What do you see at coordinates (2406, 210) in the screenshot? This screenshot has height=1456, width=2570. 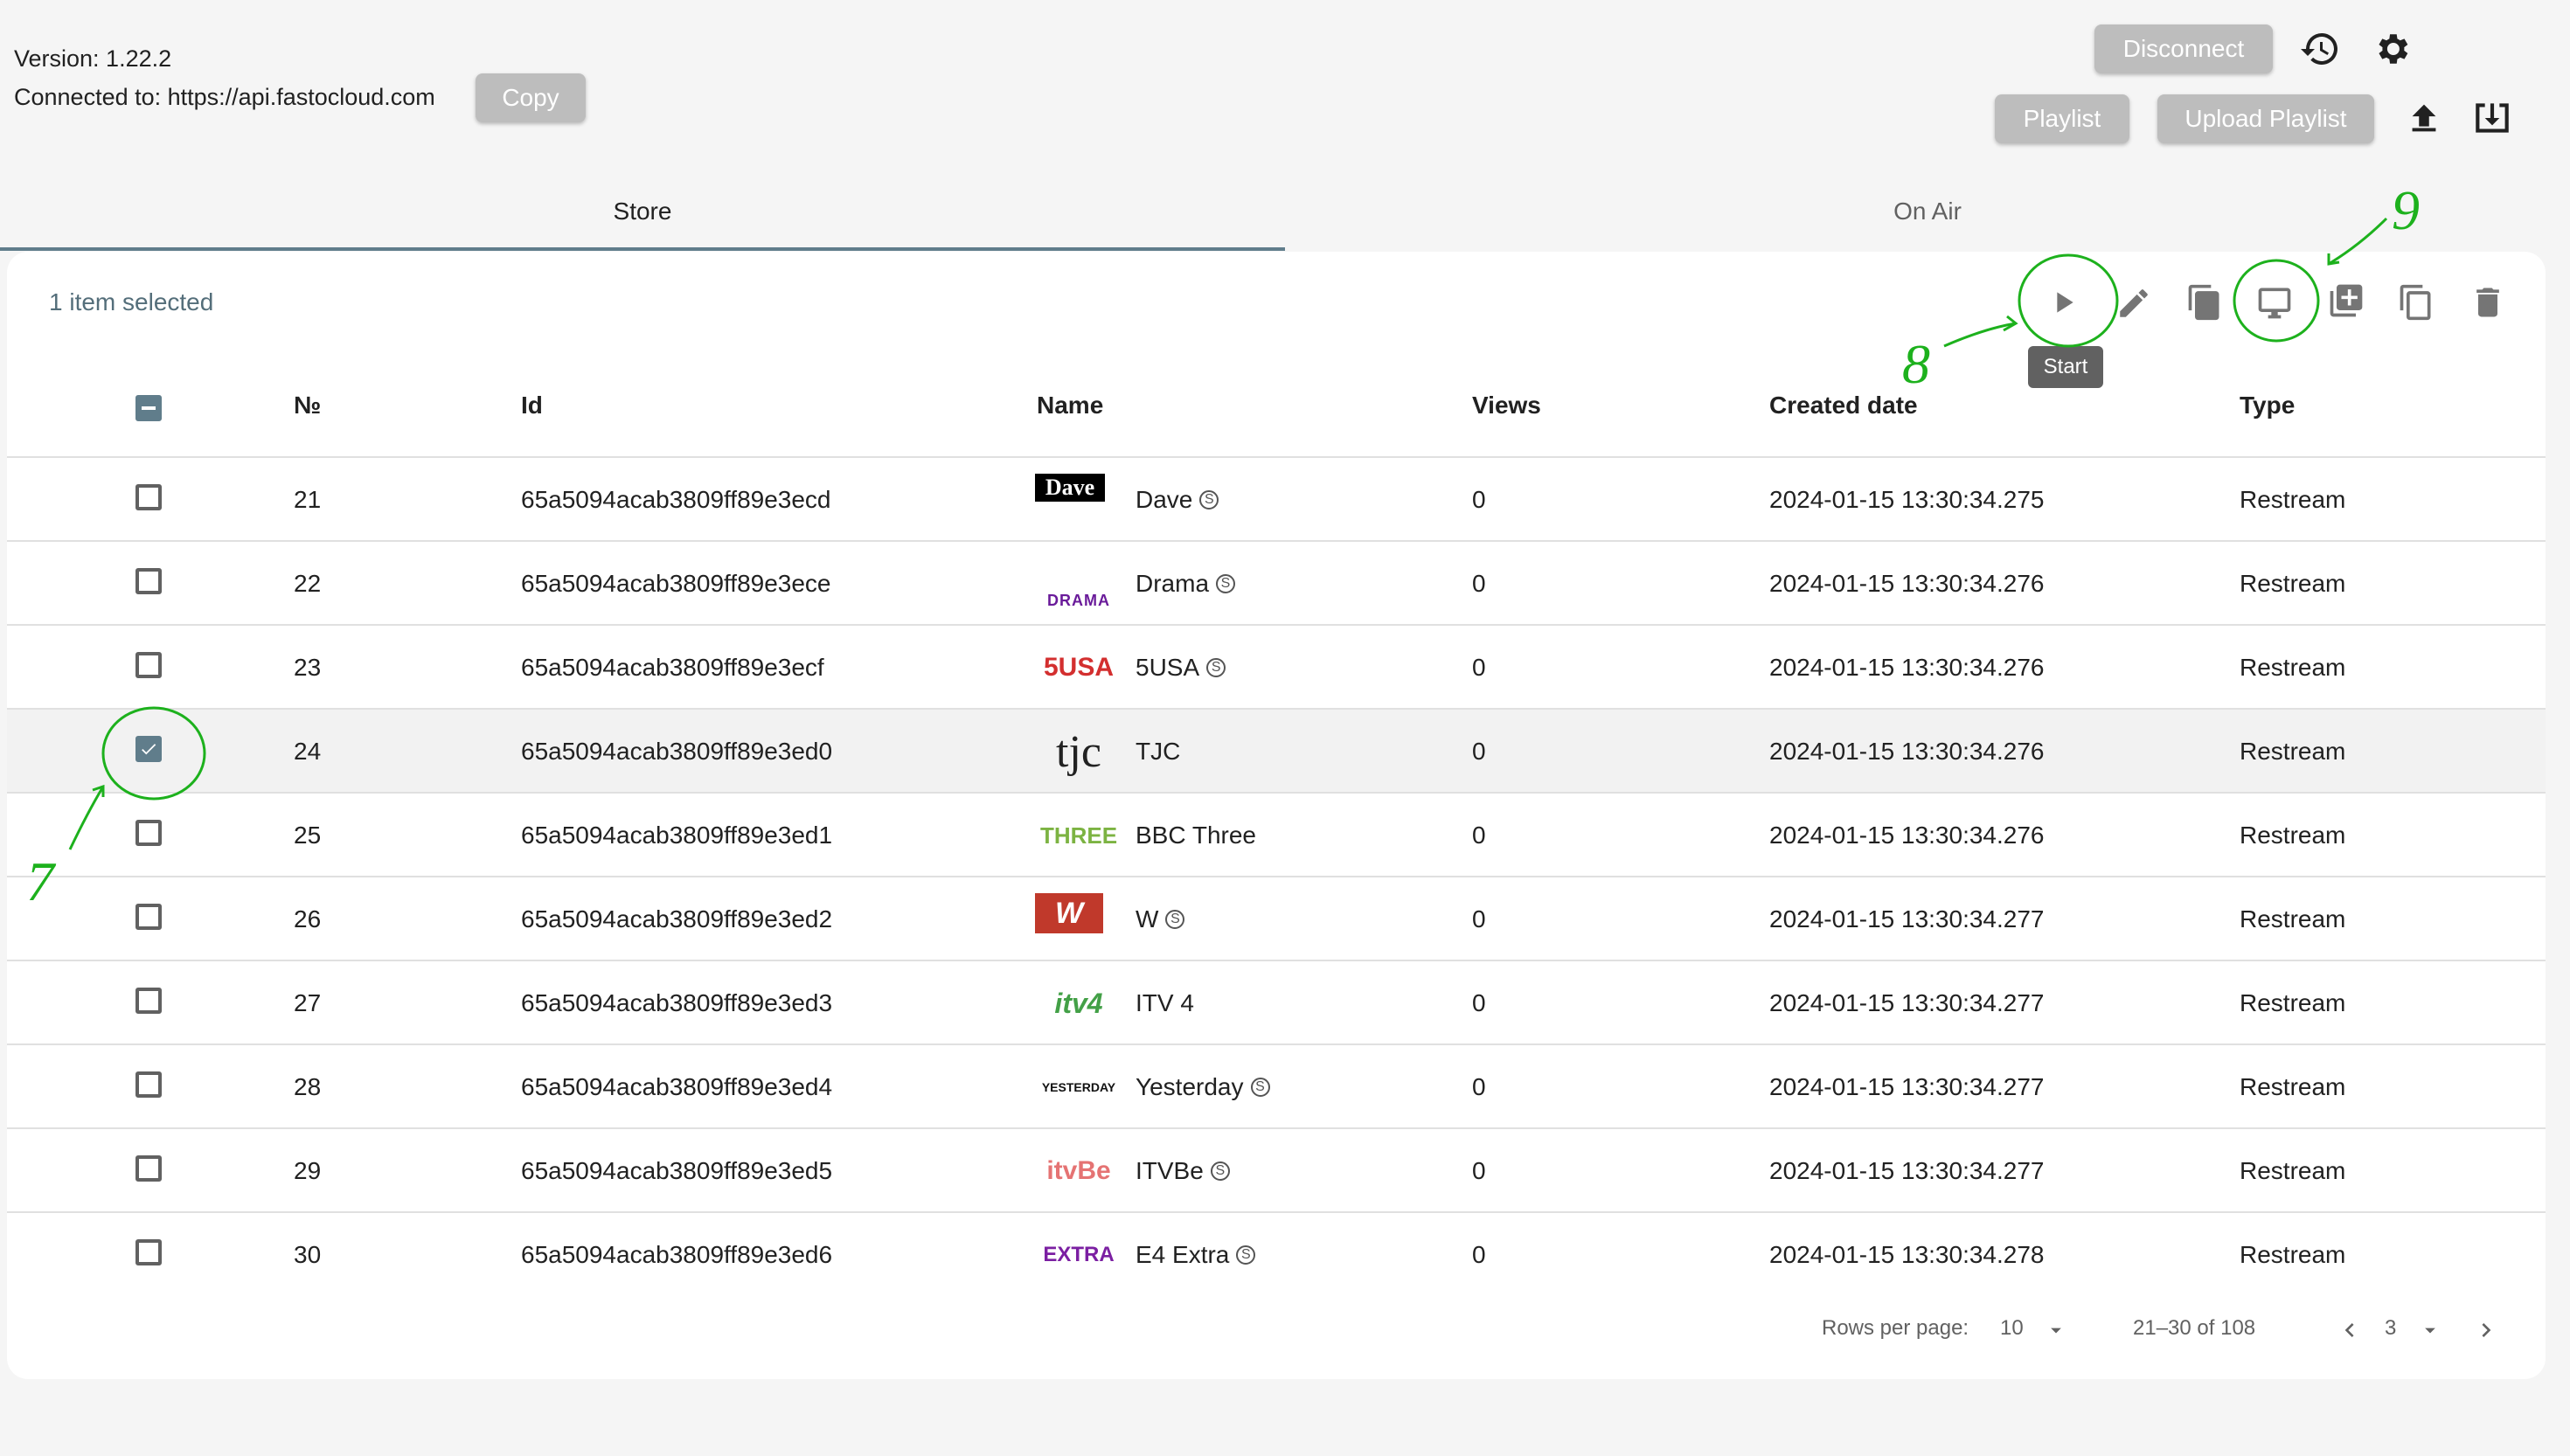 I see `annotation-label-9: 9` at bounding box center [2406, 210].